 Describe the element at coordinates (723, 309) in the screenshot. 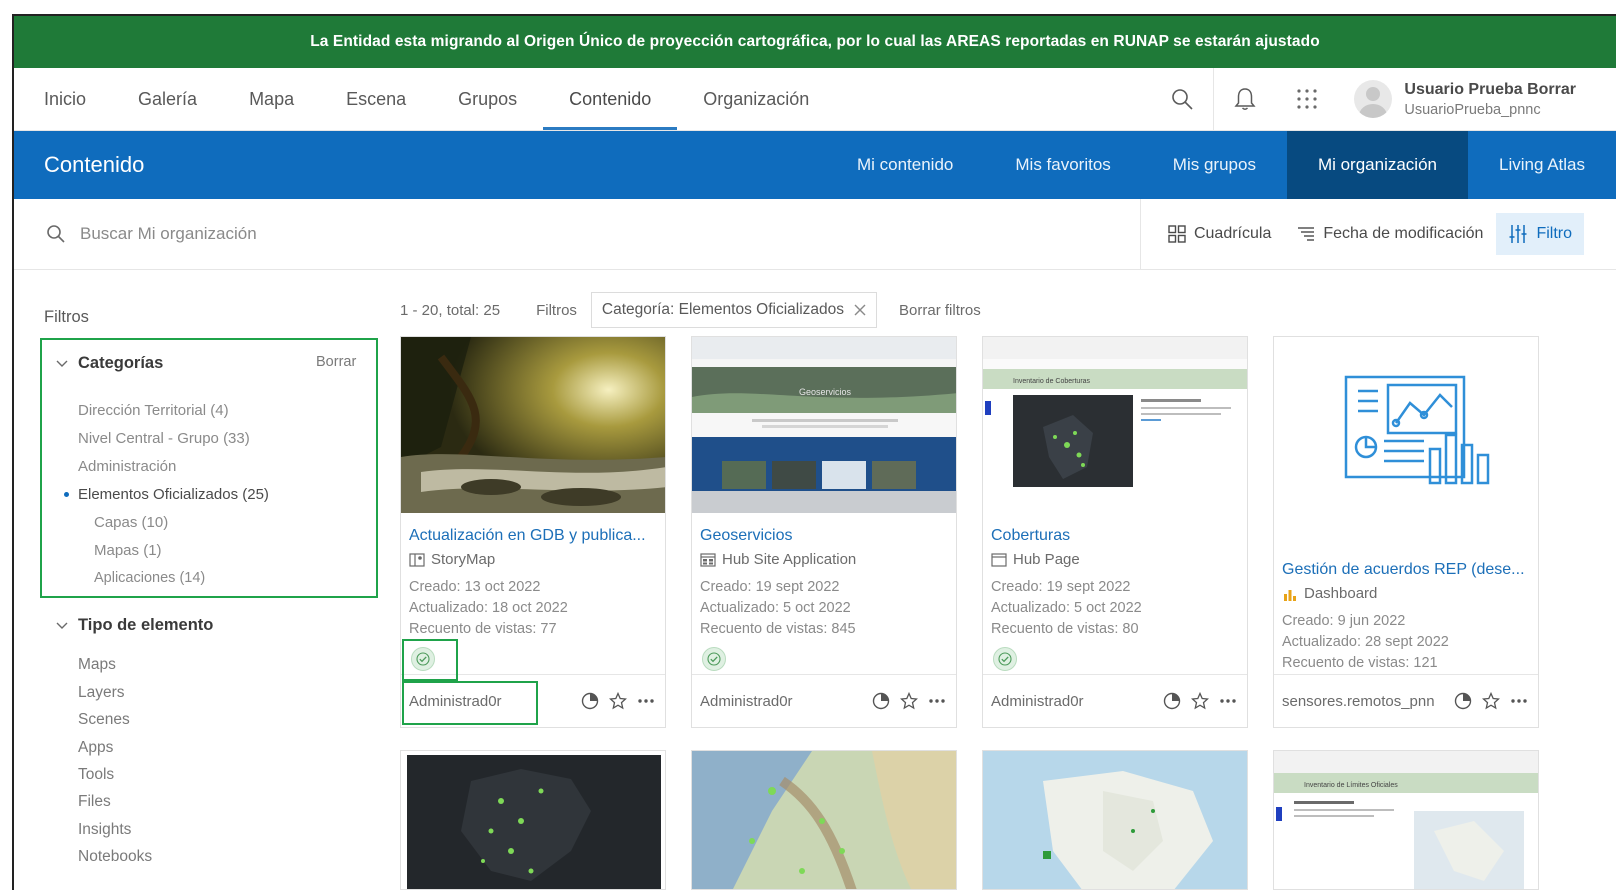

I see `filter-chip-label: Categoría: Elementos Oficializados` at that location.